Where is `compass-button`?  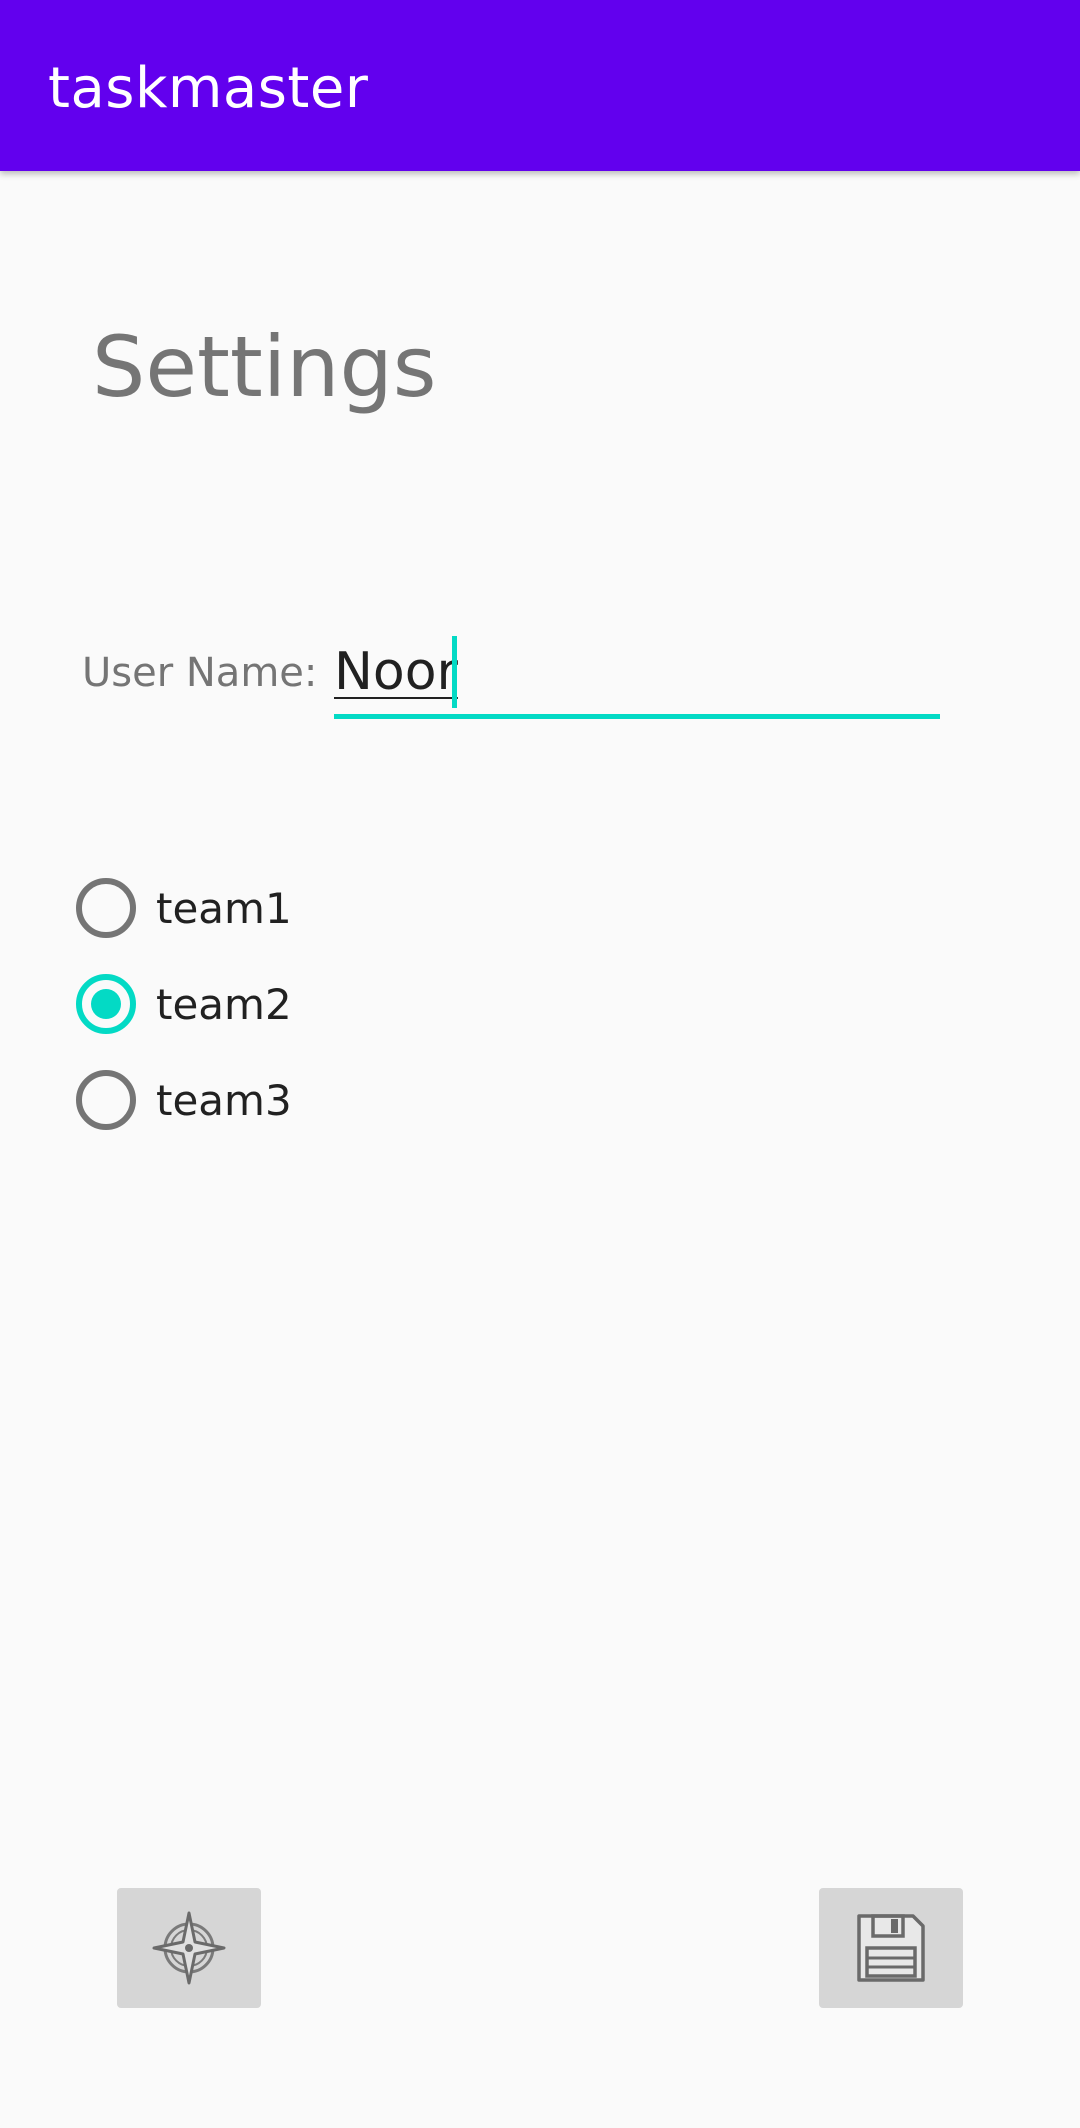 compass-button is located at coordinates (189, 1948).